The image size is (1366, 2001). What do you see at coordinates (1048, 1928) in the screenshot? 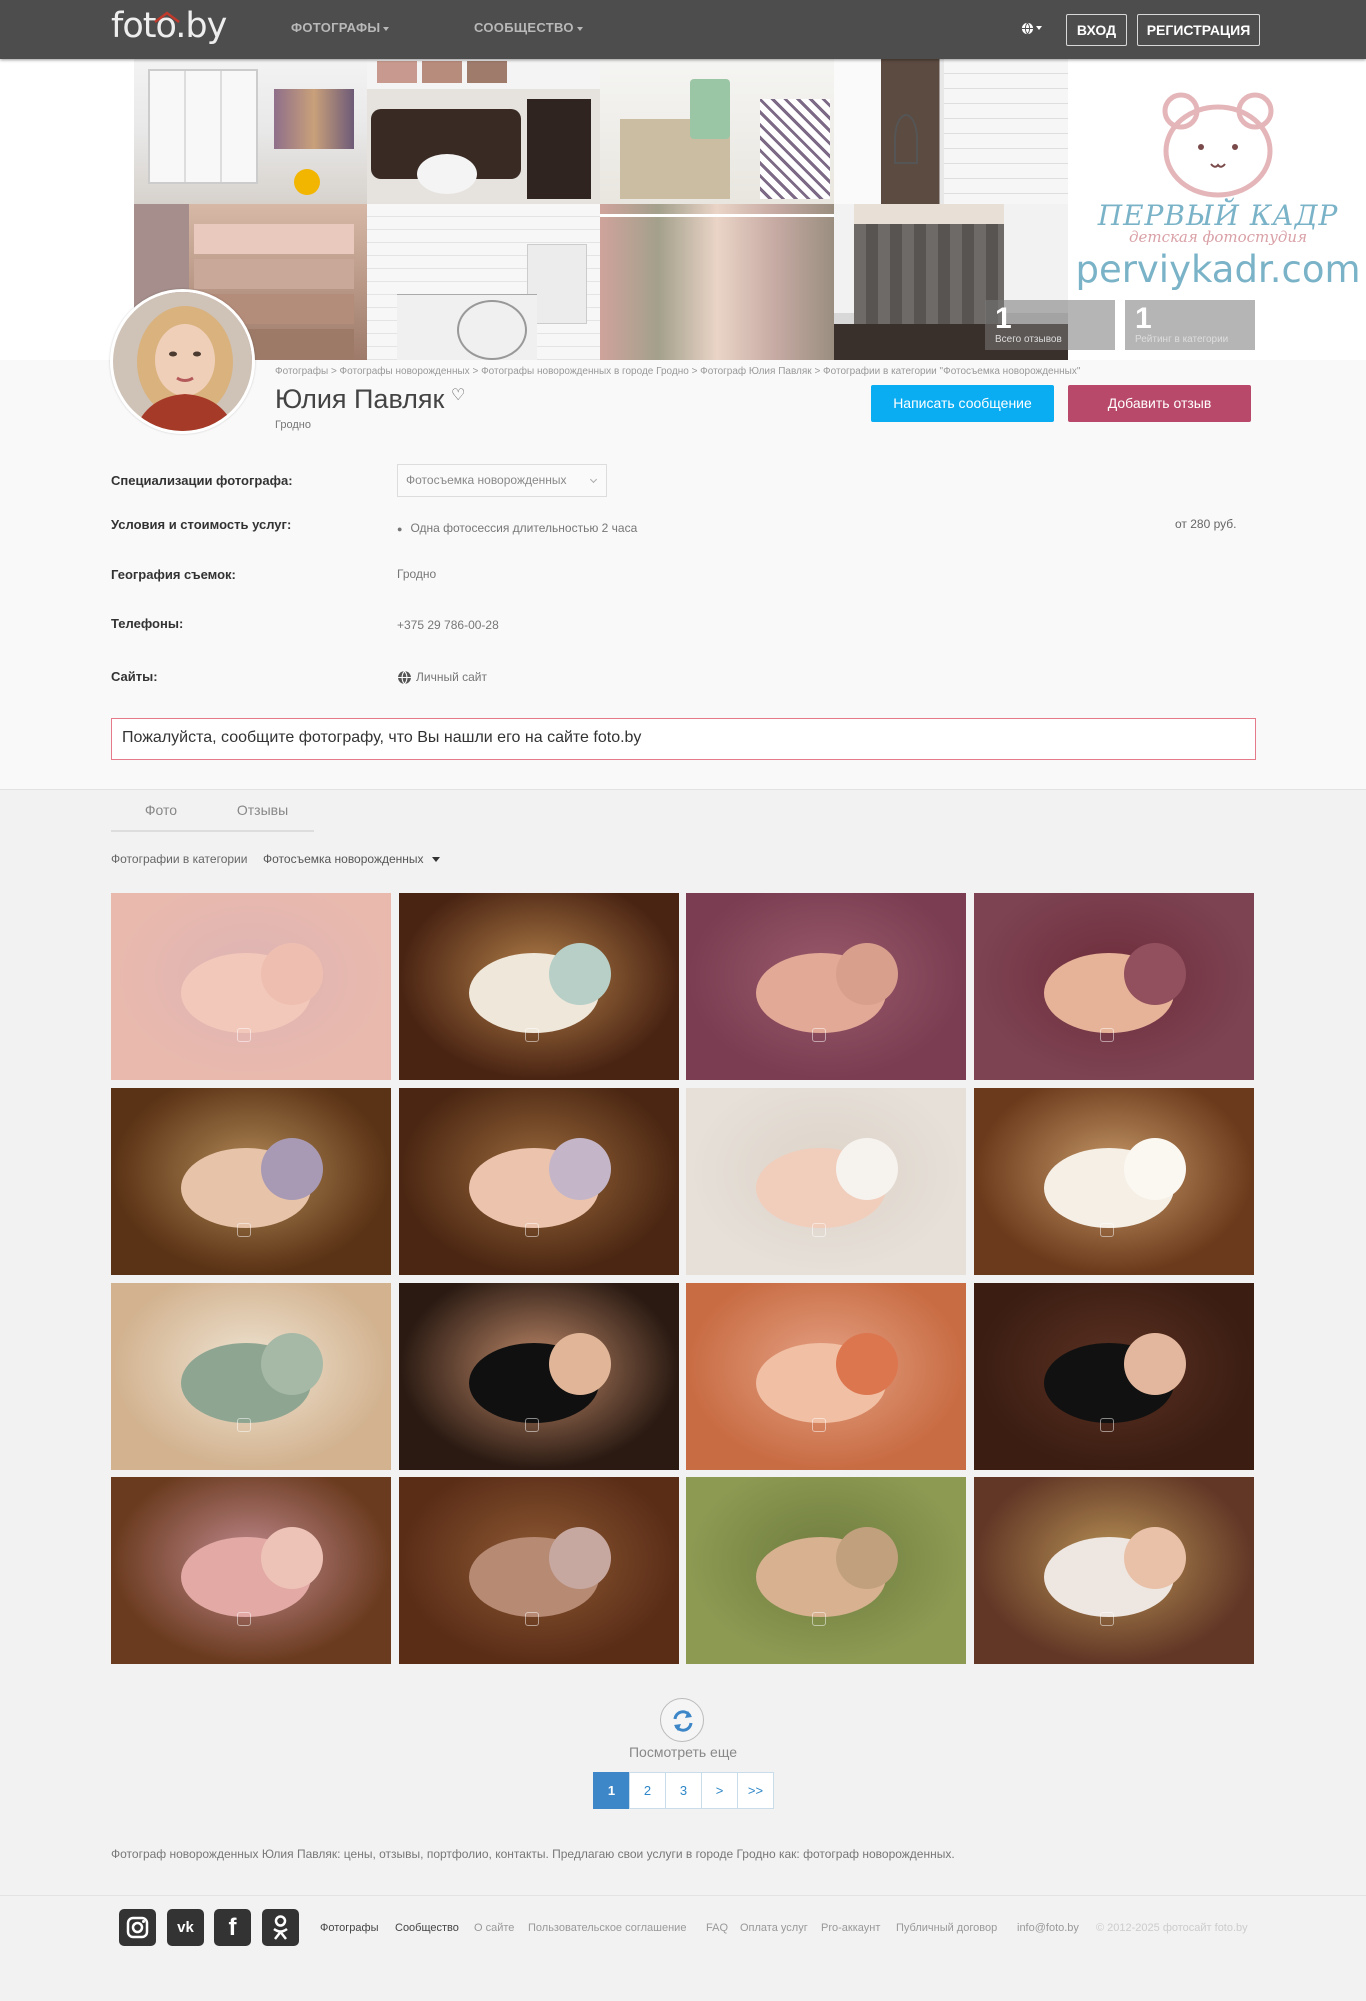
I see `footer-link: info@foto.by` at bounding box center [1048, 1928].